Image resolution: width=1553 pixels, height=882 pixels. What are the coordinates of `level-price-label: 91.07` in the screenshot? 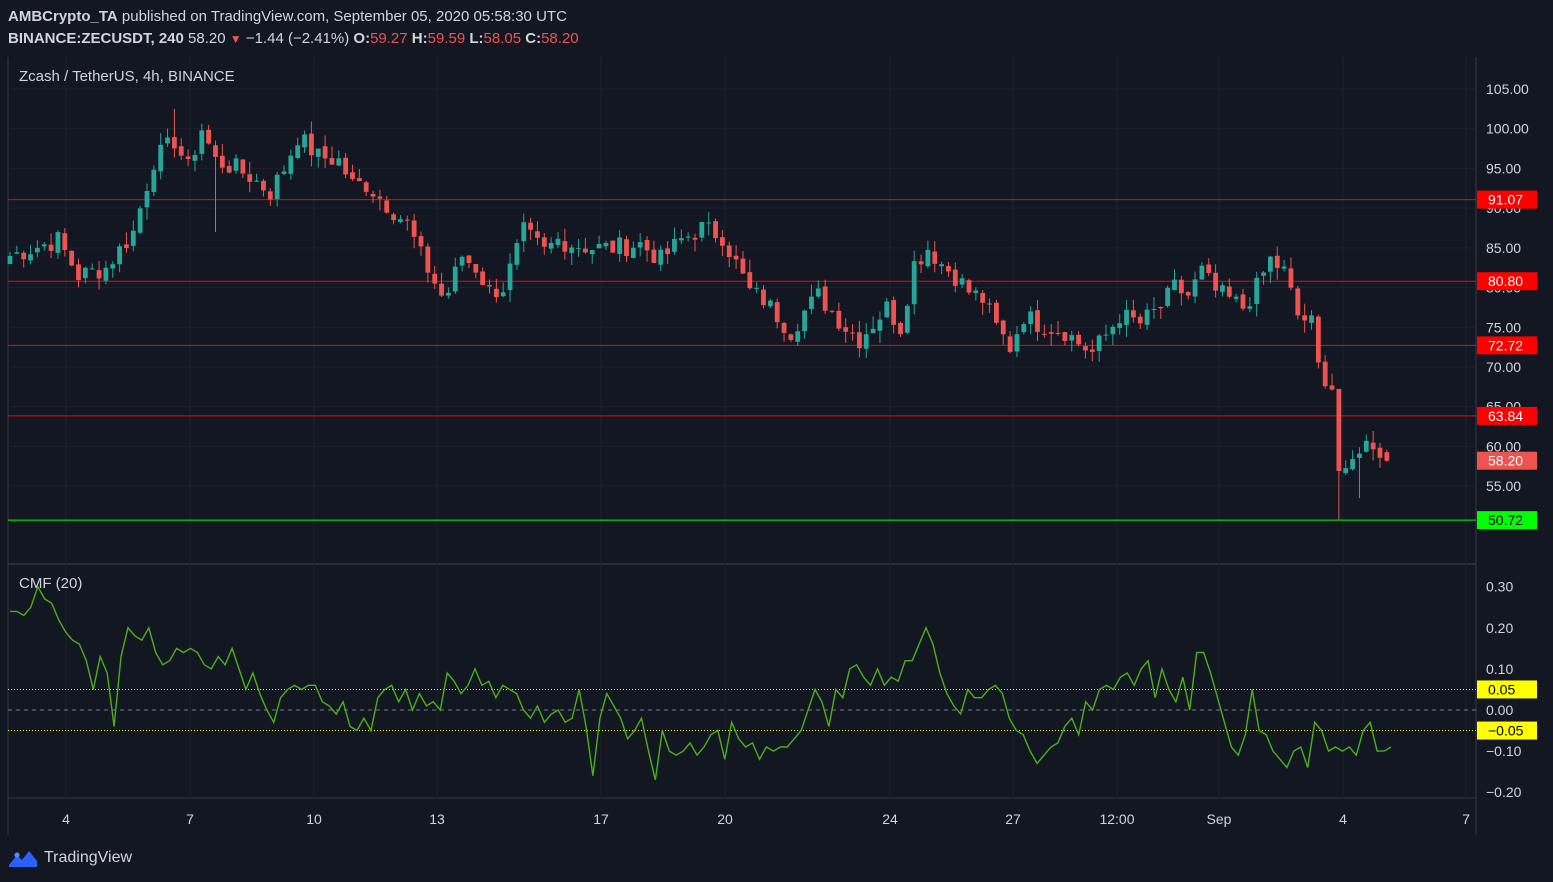 It's located at (1505, 200).